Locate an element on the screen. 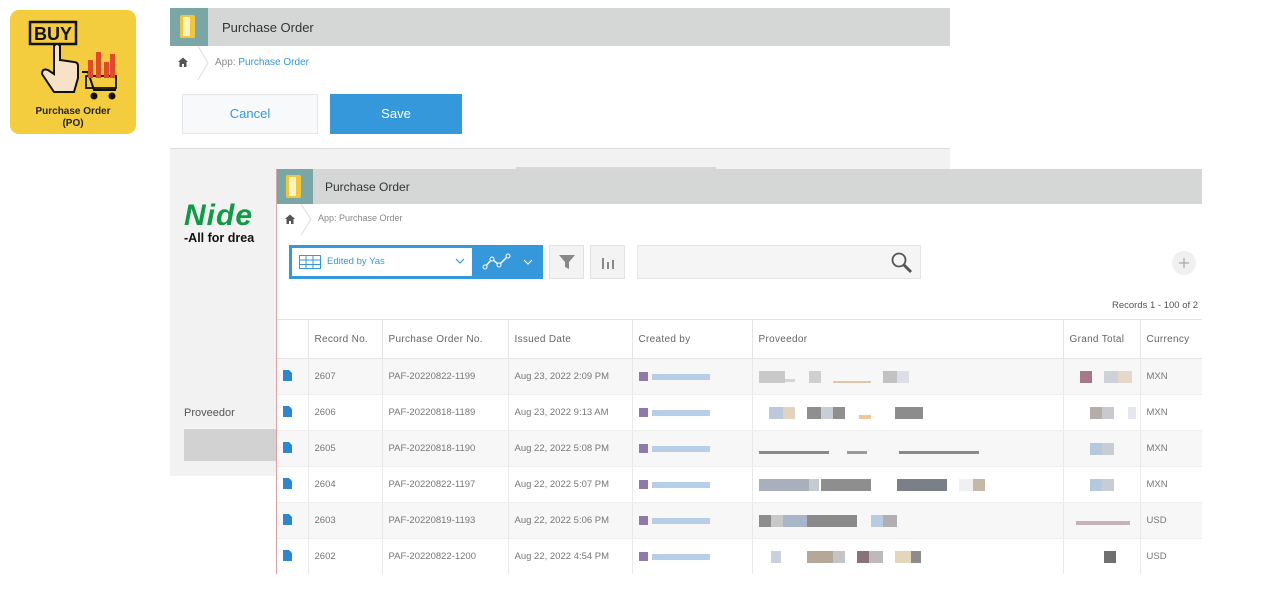 The width and height of the screenshot is (1280, 606). filter-button is located at coordinates (566, 262).